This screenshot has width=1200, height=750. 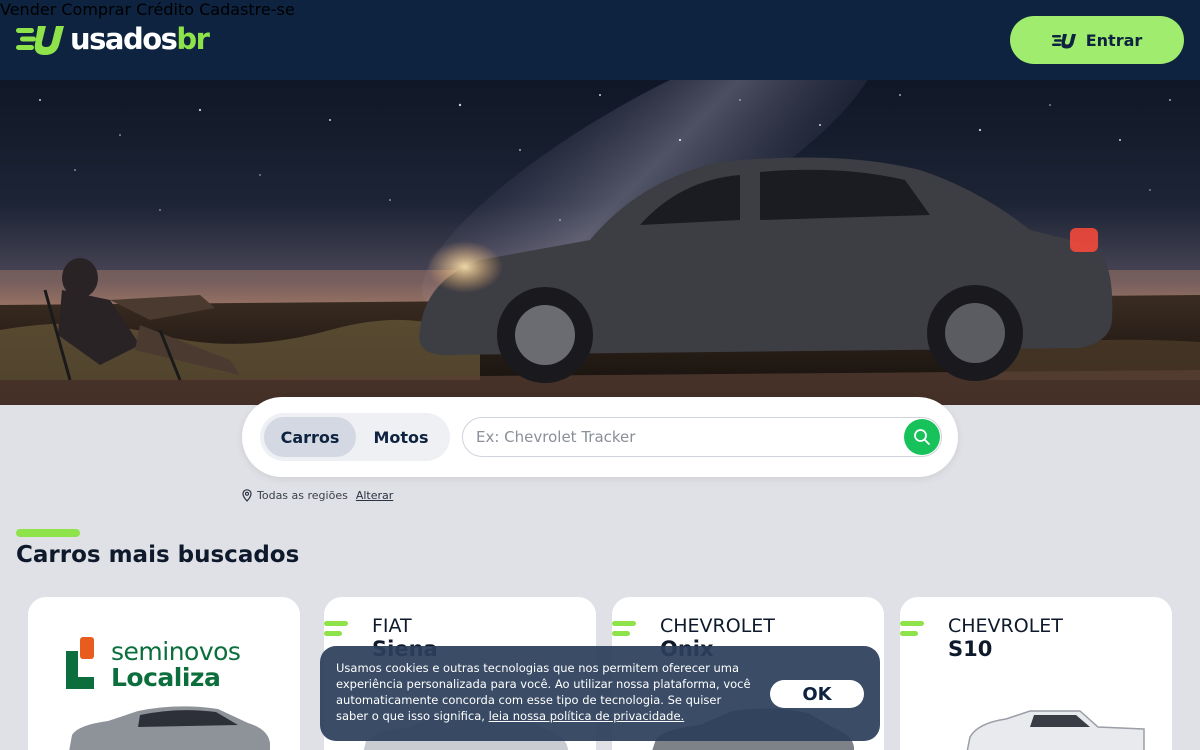 What do you see at coordinates (302, 495) in the screenshot?
I see `region-label: Todas as regiões` at bounding box center [302, 495].